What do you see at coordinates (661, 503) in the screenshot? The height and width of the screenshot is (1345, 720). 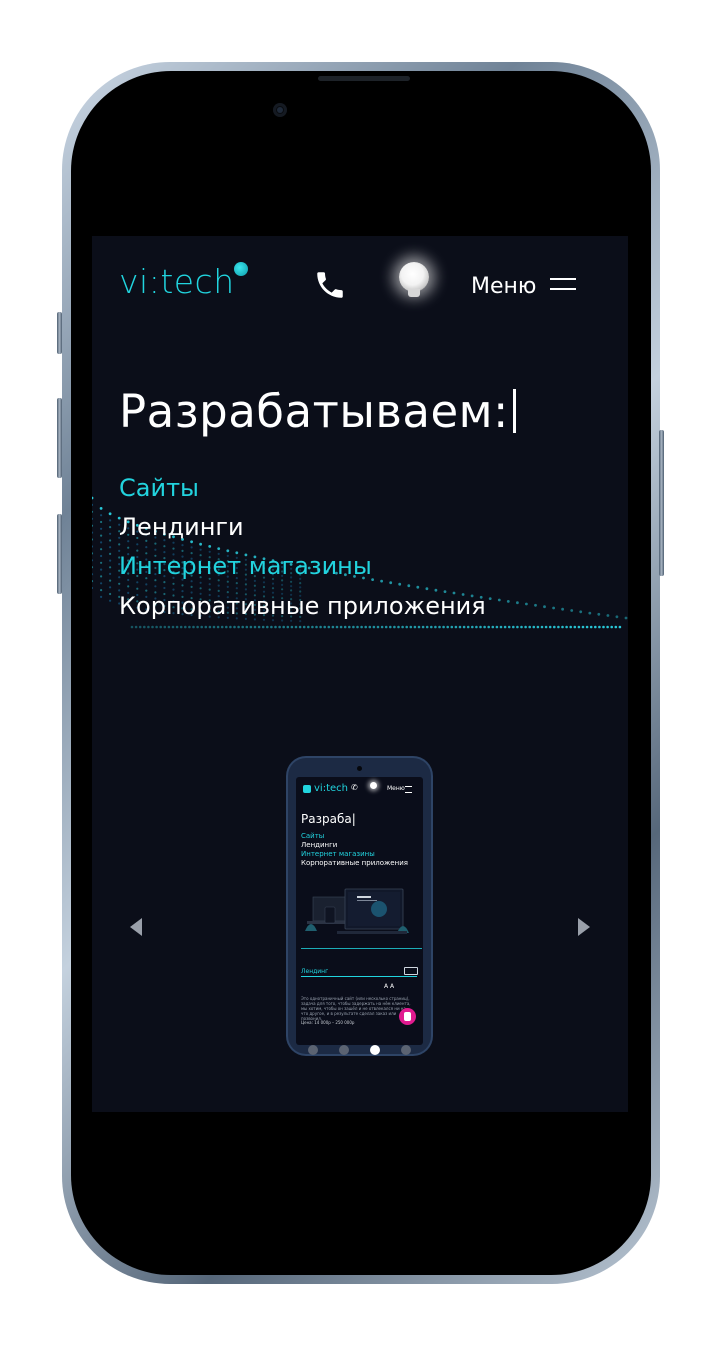 I see `power-button` at bounding box center [661, 503].